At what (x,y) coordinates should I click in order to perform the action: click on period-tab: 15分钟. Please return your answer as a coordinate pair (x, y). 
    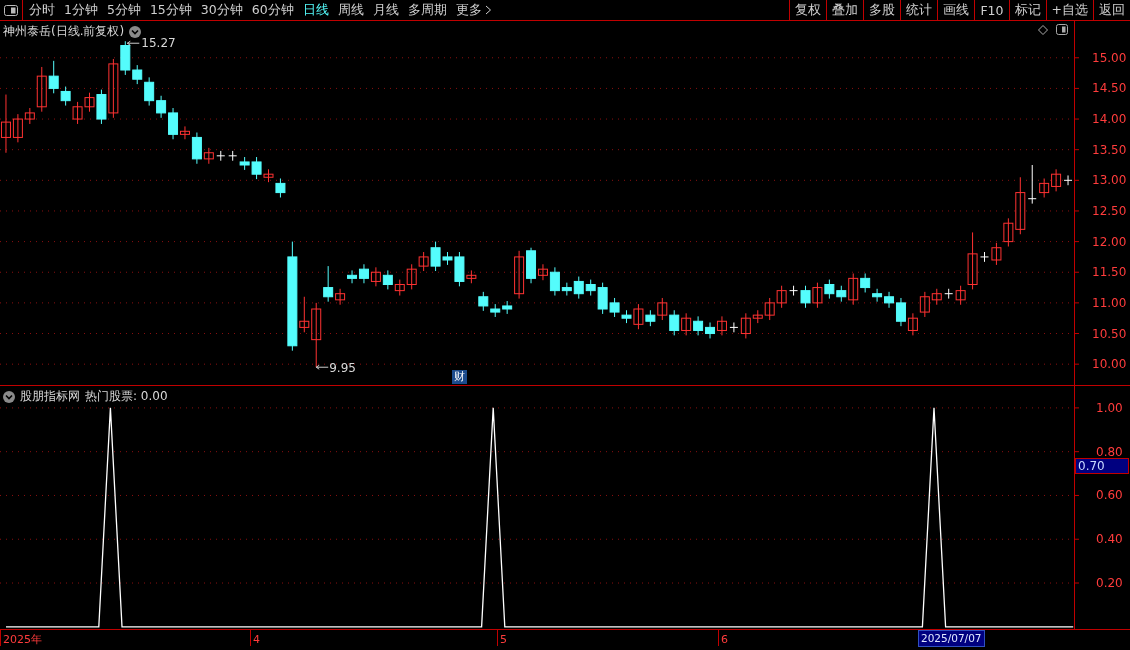
    Looking at the image, I should click on (170, 10).